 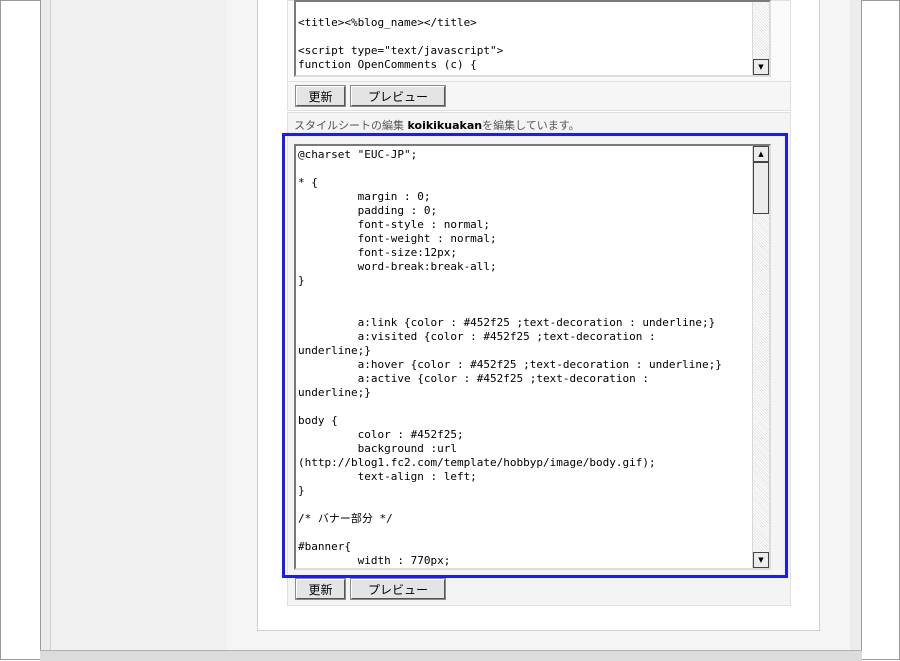 I want to click on preview-button-bottom: プレビュー, so click(x=398, y=589).